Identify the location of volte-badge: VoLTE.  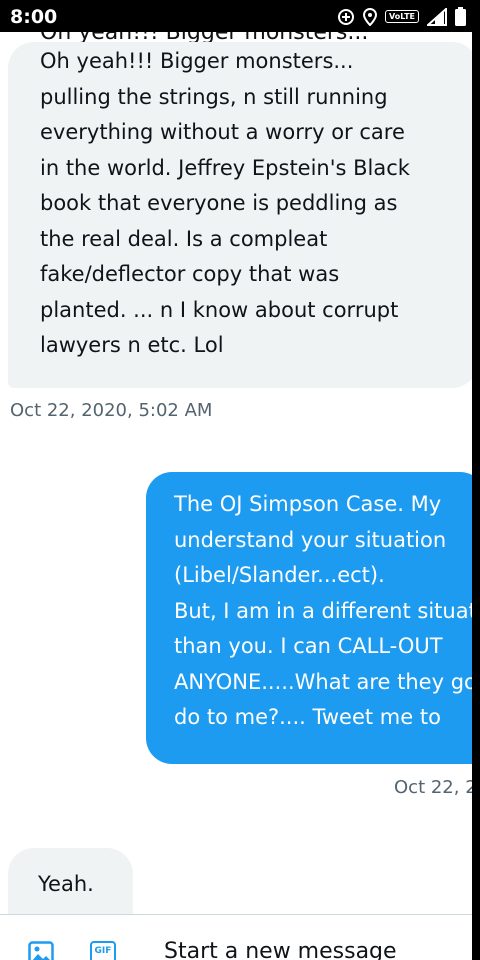
(402, 16).